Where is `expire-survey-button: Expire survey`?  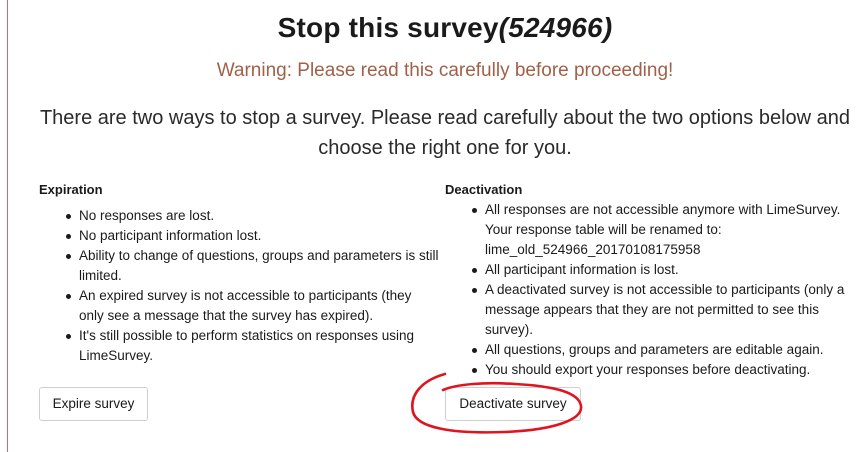 expire-survey-button: Expire survey is located at coordinates (93, 404).